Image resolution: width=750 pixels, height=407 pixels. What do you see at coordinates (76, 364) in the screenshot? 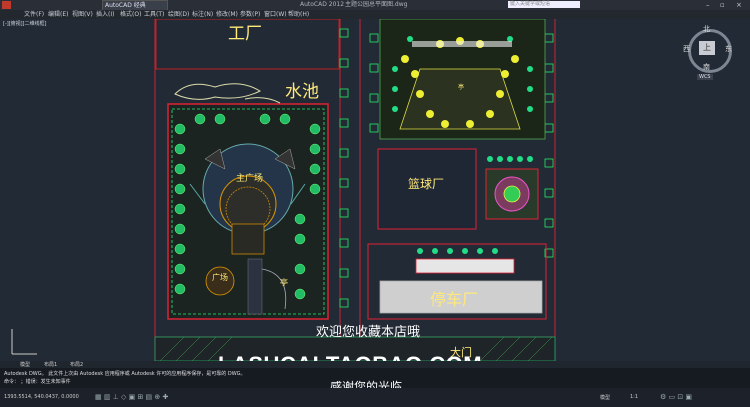
I see `tab-layout2: 布局2` at bounding box center [76, 364].